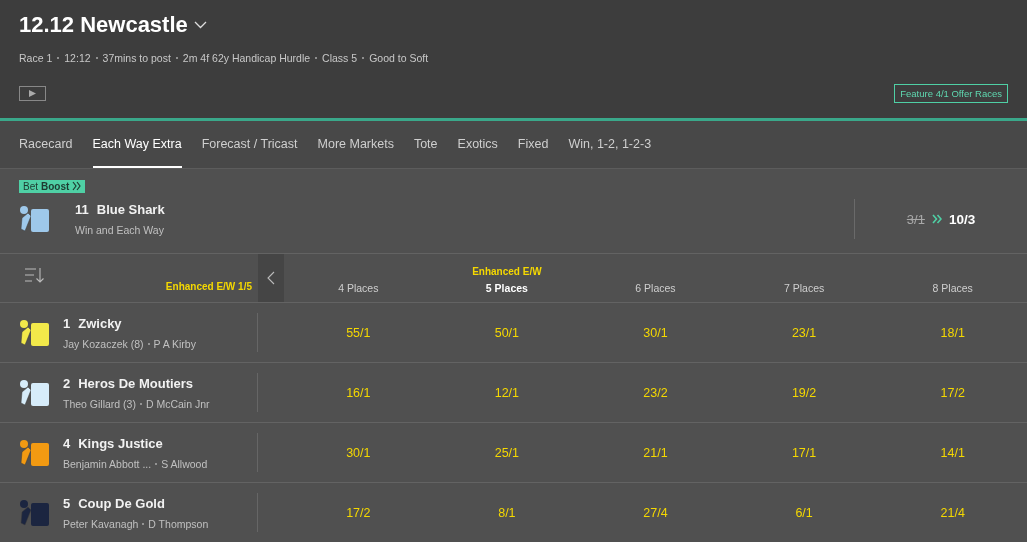  I want to click on odds-button: 21/4, so click(952, 512).